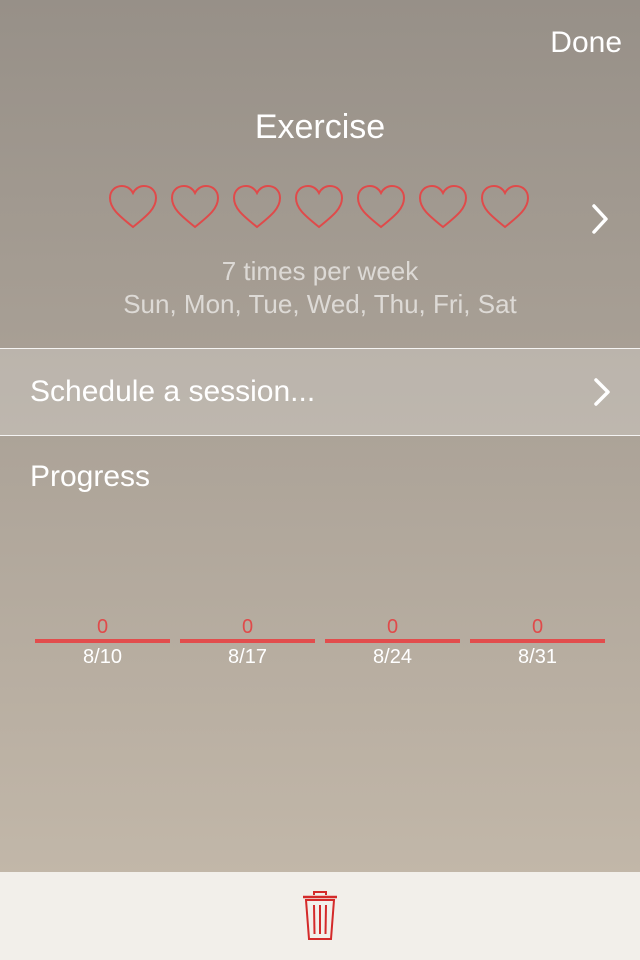 Image resolution: width=640 pixels, height=960 pixels. What do you see at coordinates (537, 657) in the screenshot?
I see `week-date: 8/31` at bounding box center [537, 657].